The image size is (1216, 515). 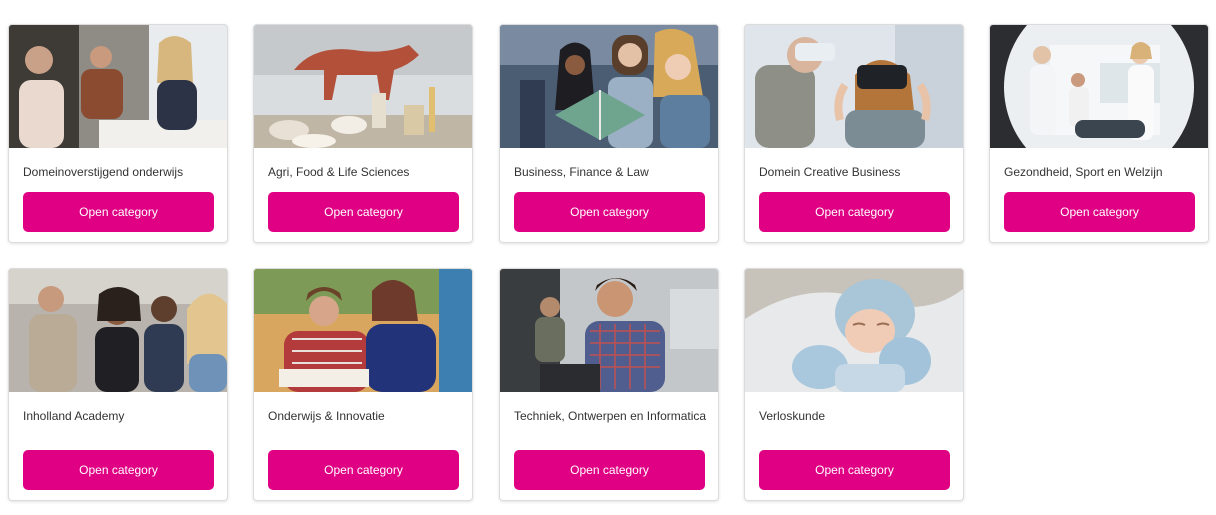 I want to click on category-title: Domein Creative Business, so click(x=830, y=172).